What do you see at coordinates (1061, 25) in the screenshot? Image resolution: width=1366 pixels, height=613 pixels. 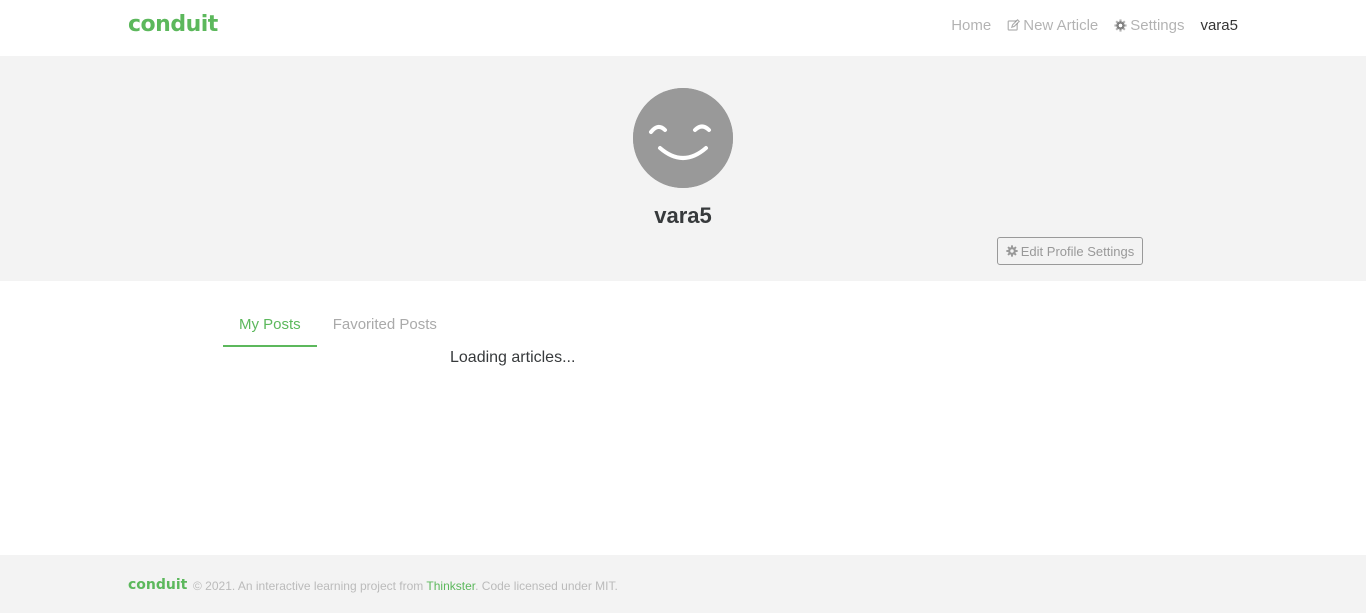 I see `nav-new-article-label: New Article` at bounding box center [1061, 25].